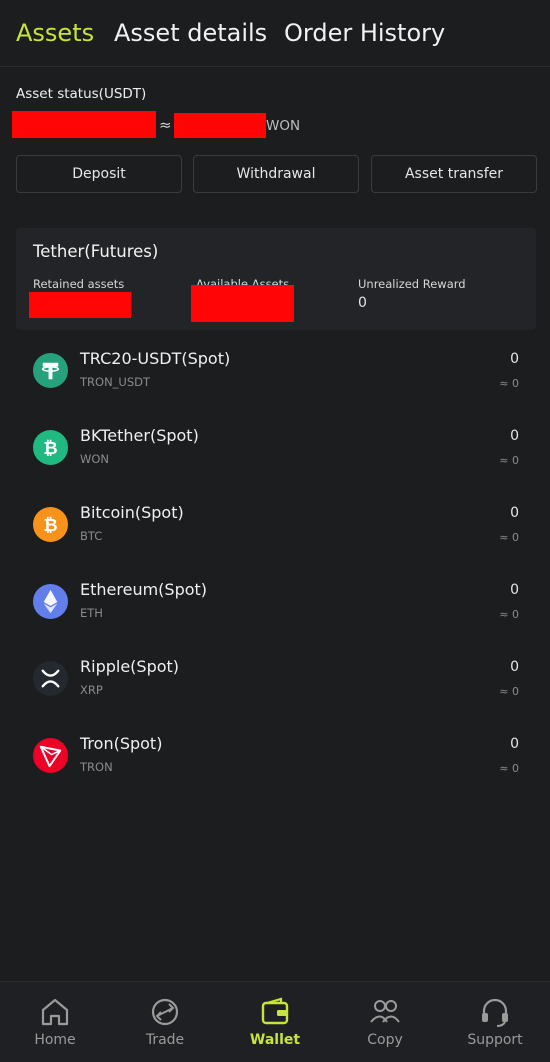 This screenshot has width=550, height=1062. Describe the element at coordinates (385, 1040) in the screenshot. I see `nav-copy-label: Copy` at that location.